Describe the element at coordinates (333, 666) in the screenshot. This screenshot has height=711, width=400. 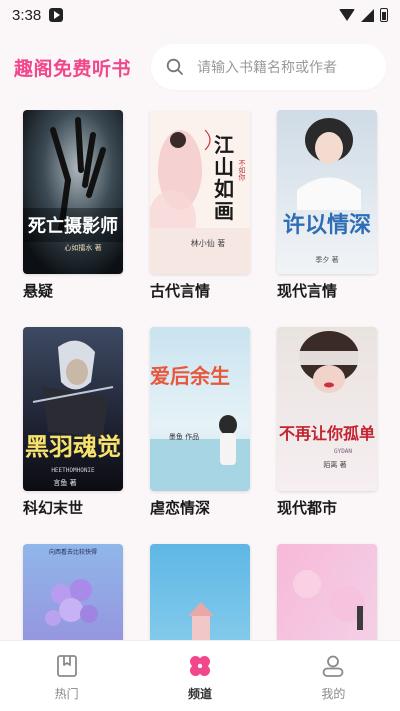
I see `person-icon` at that location.